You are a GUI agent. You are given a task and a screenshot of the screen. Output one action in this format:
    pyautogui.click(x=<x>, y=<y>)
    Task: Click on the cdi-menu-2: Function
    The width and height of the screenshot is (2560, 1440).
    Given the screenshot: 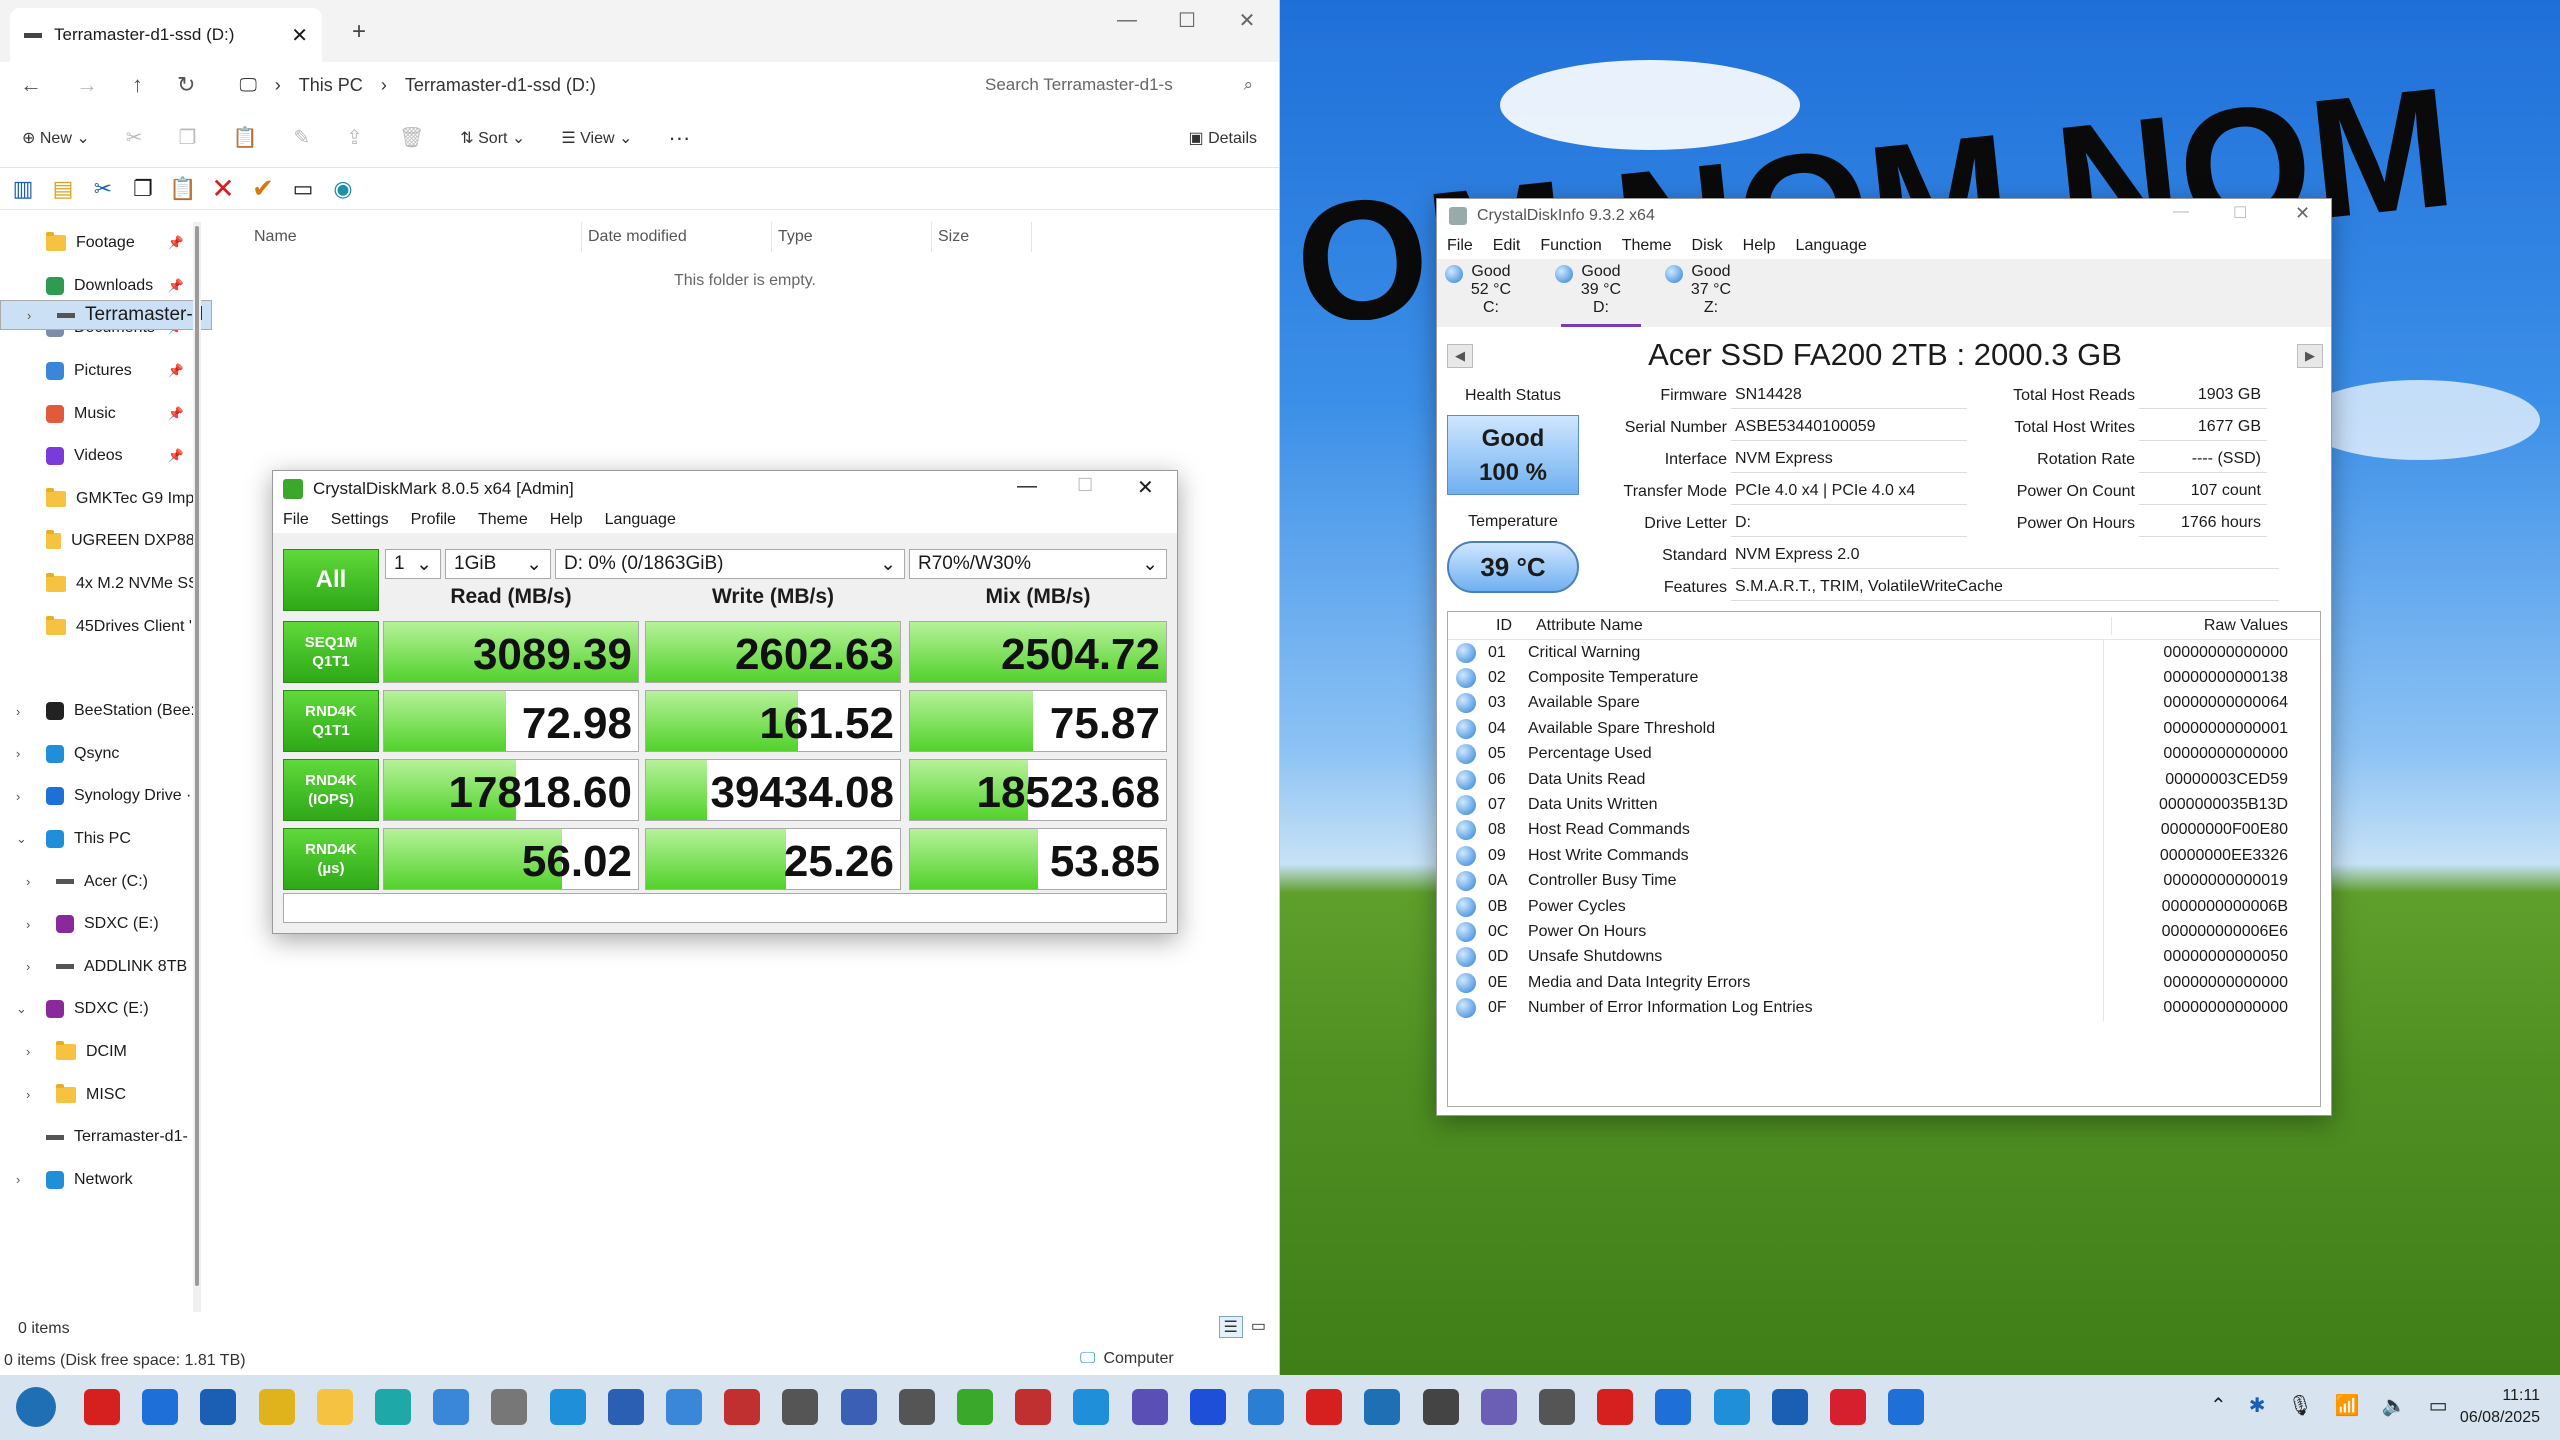 What is the action you would take?
    pyautogui.click(x=1570, y=246)
    